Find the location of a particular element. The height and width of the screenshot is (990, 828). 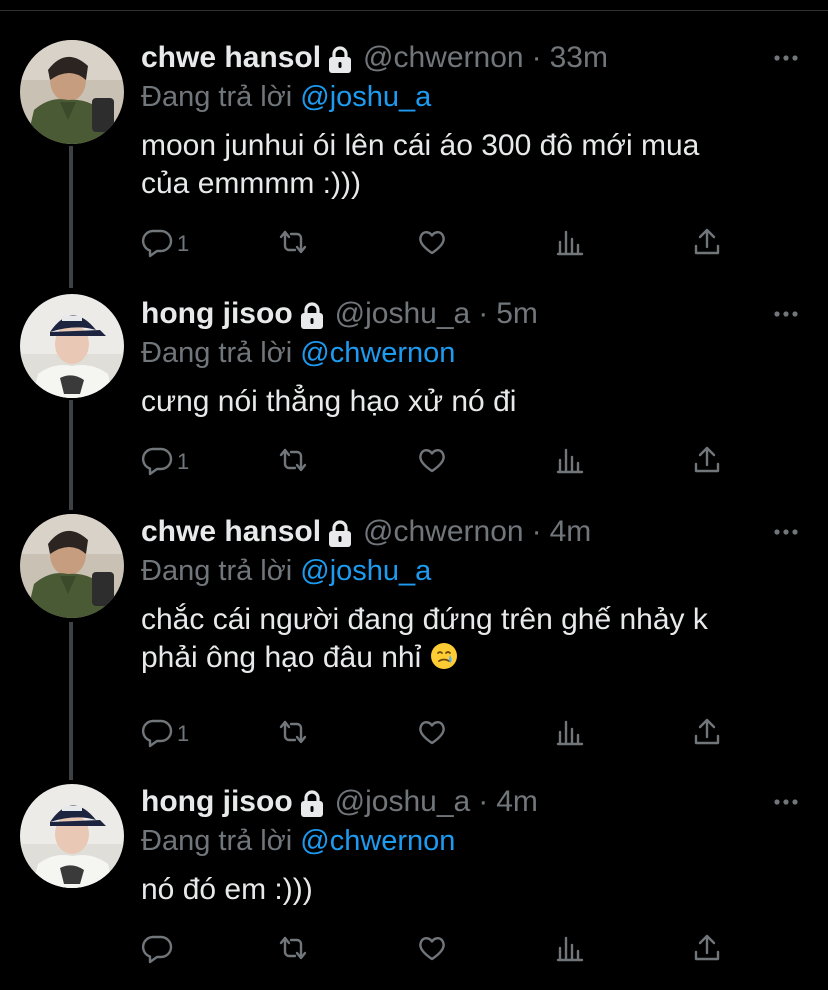

tweet-header: hong jisoo @joshu_a · 5m is located at coordinates (454, 314).